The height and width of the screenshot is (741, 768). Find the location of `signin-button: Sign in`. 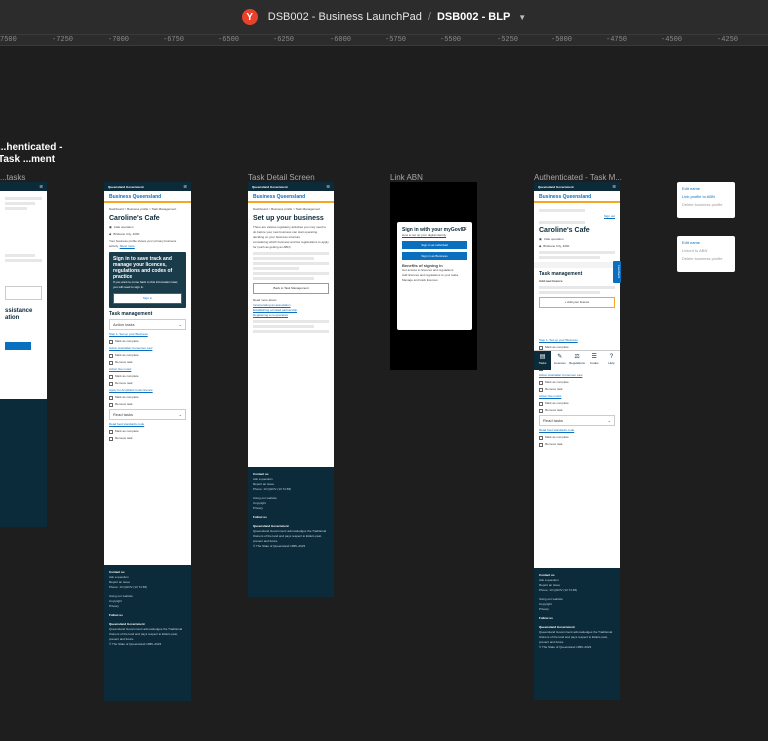

signin-button: Sign in is located at coordinates (147, 298).